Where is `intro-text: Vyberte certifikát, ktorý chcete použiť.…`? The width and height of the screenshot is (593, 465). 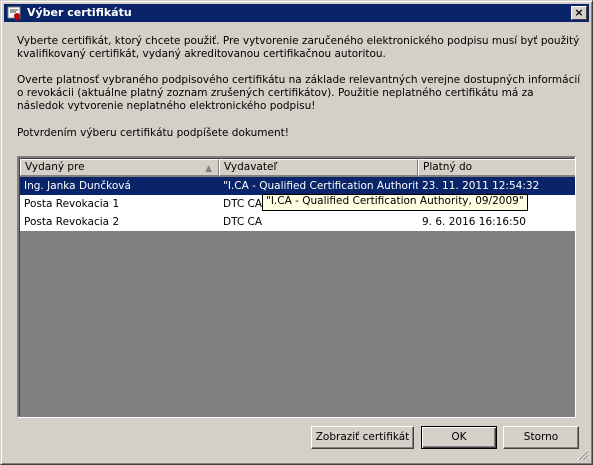
intro-text: Vyberte certifikát, ktorý chcete použiť.… is located at coordinates (298, 47).